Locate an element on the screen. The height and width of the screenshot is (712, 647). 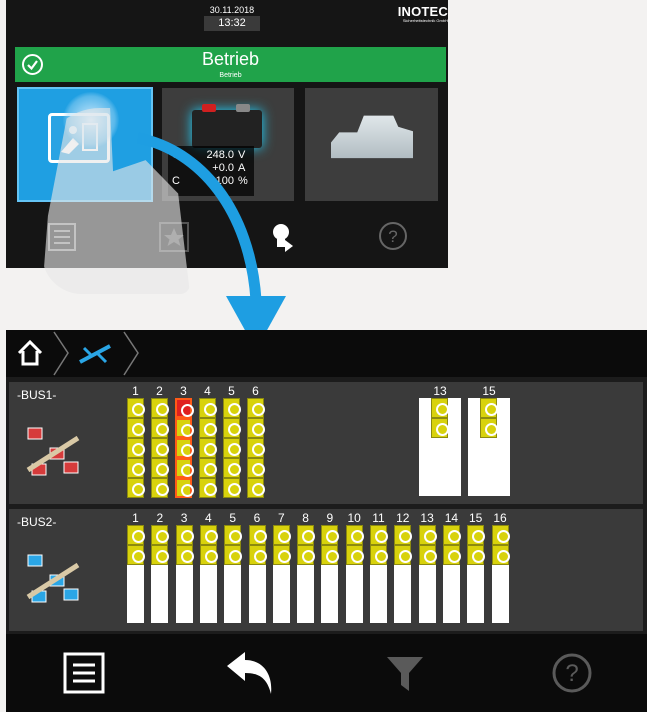
bus-column: 14 is located at coordinates (451, 570).